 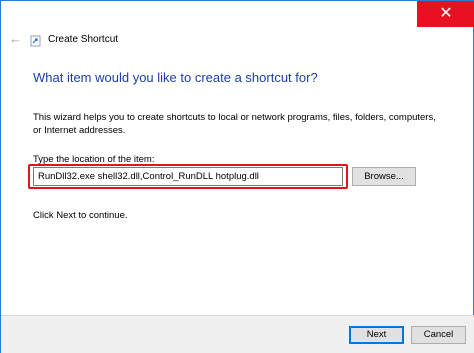 I want to click on close-icon: ✕, so click(x=446, y=13).